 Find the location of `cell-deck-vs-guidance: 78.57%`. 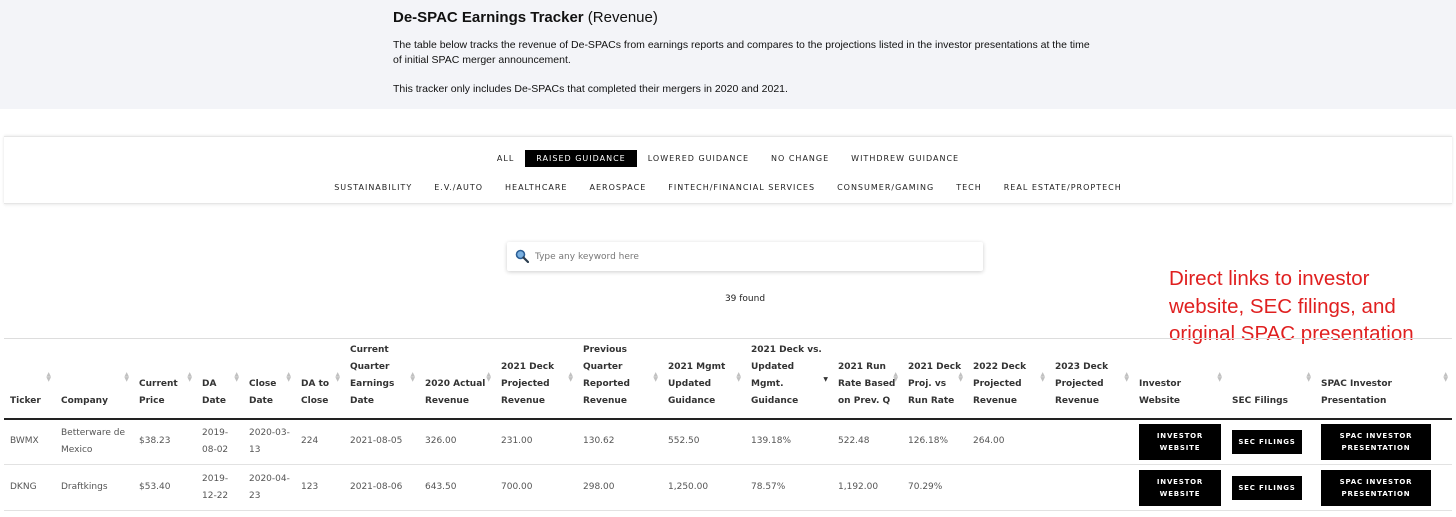

cell-deck-vs-guidance: 78.57% is located at coordinates (788, 487).